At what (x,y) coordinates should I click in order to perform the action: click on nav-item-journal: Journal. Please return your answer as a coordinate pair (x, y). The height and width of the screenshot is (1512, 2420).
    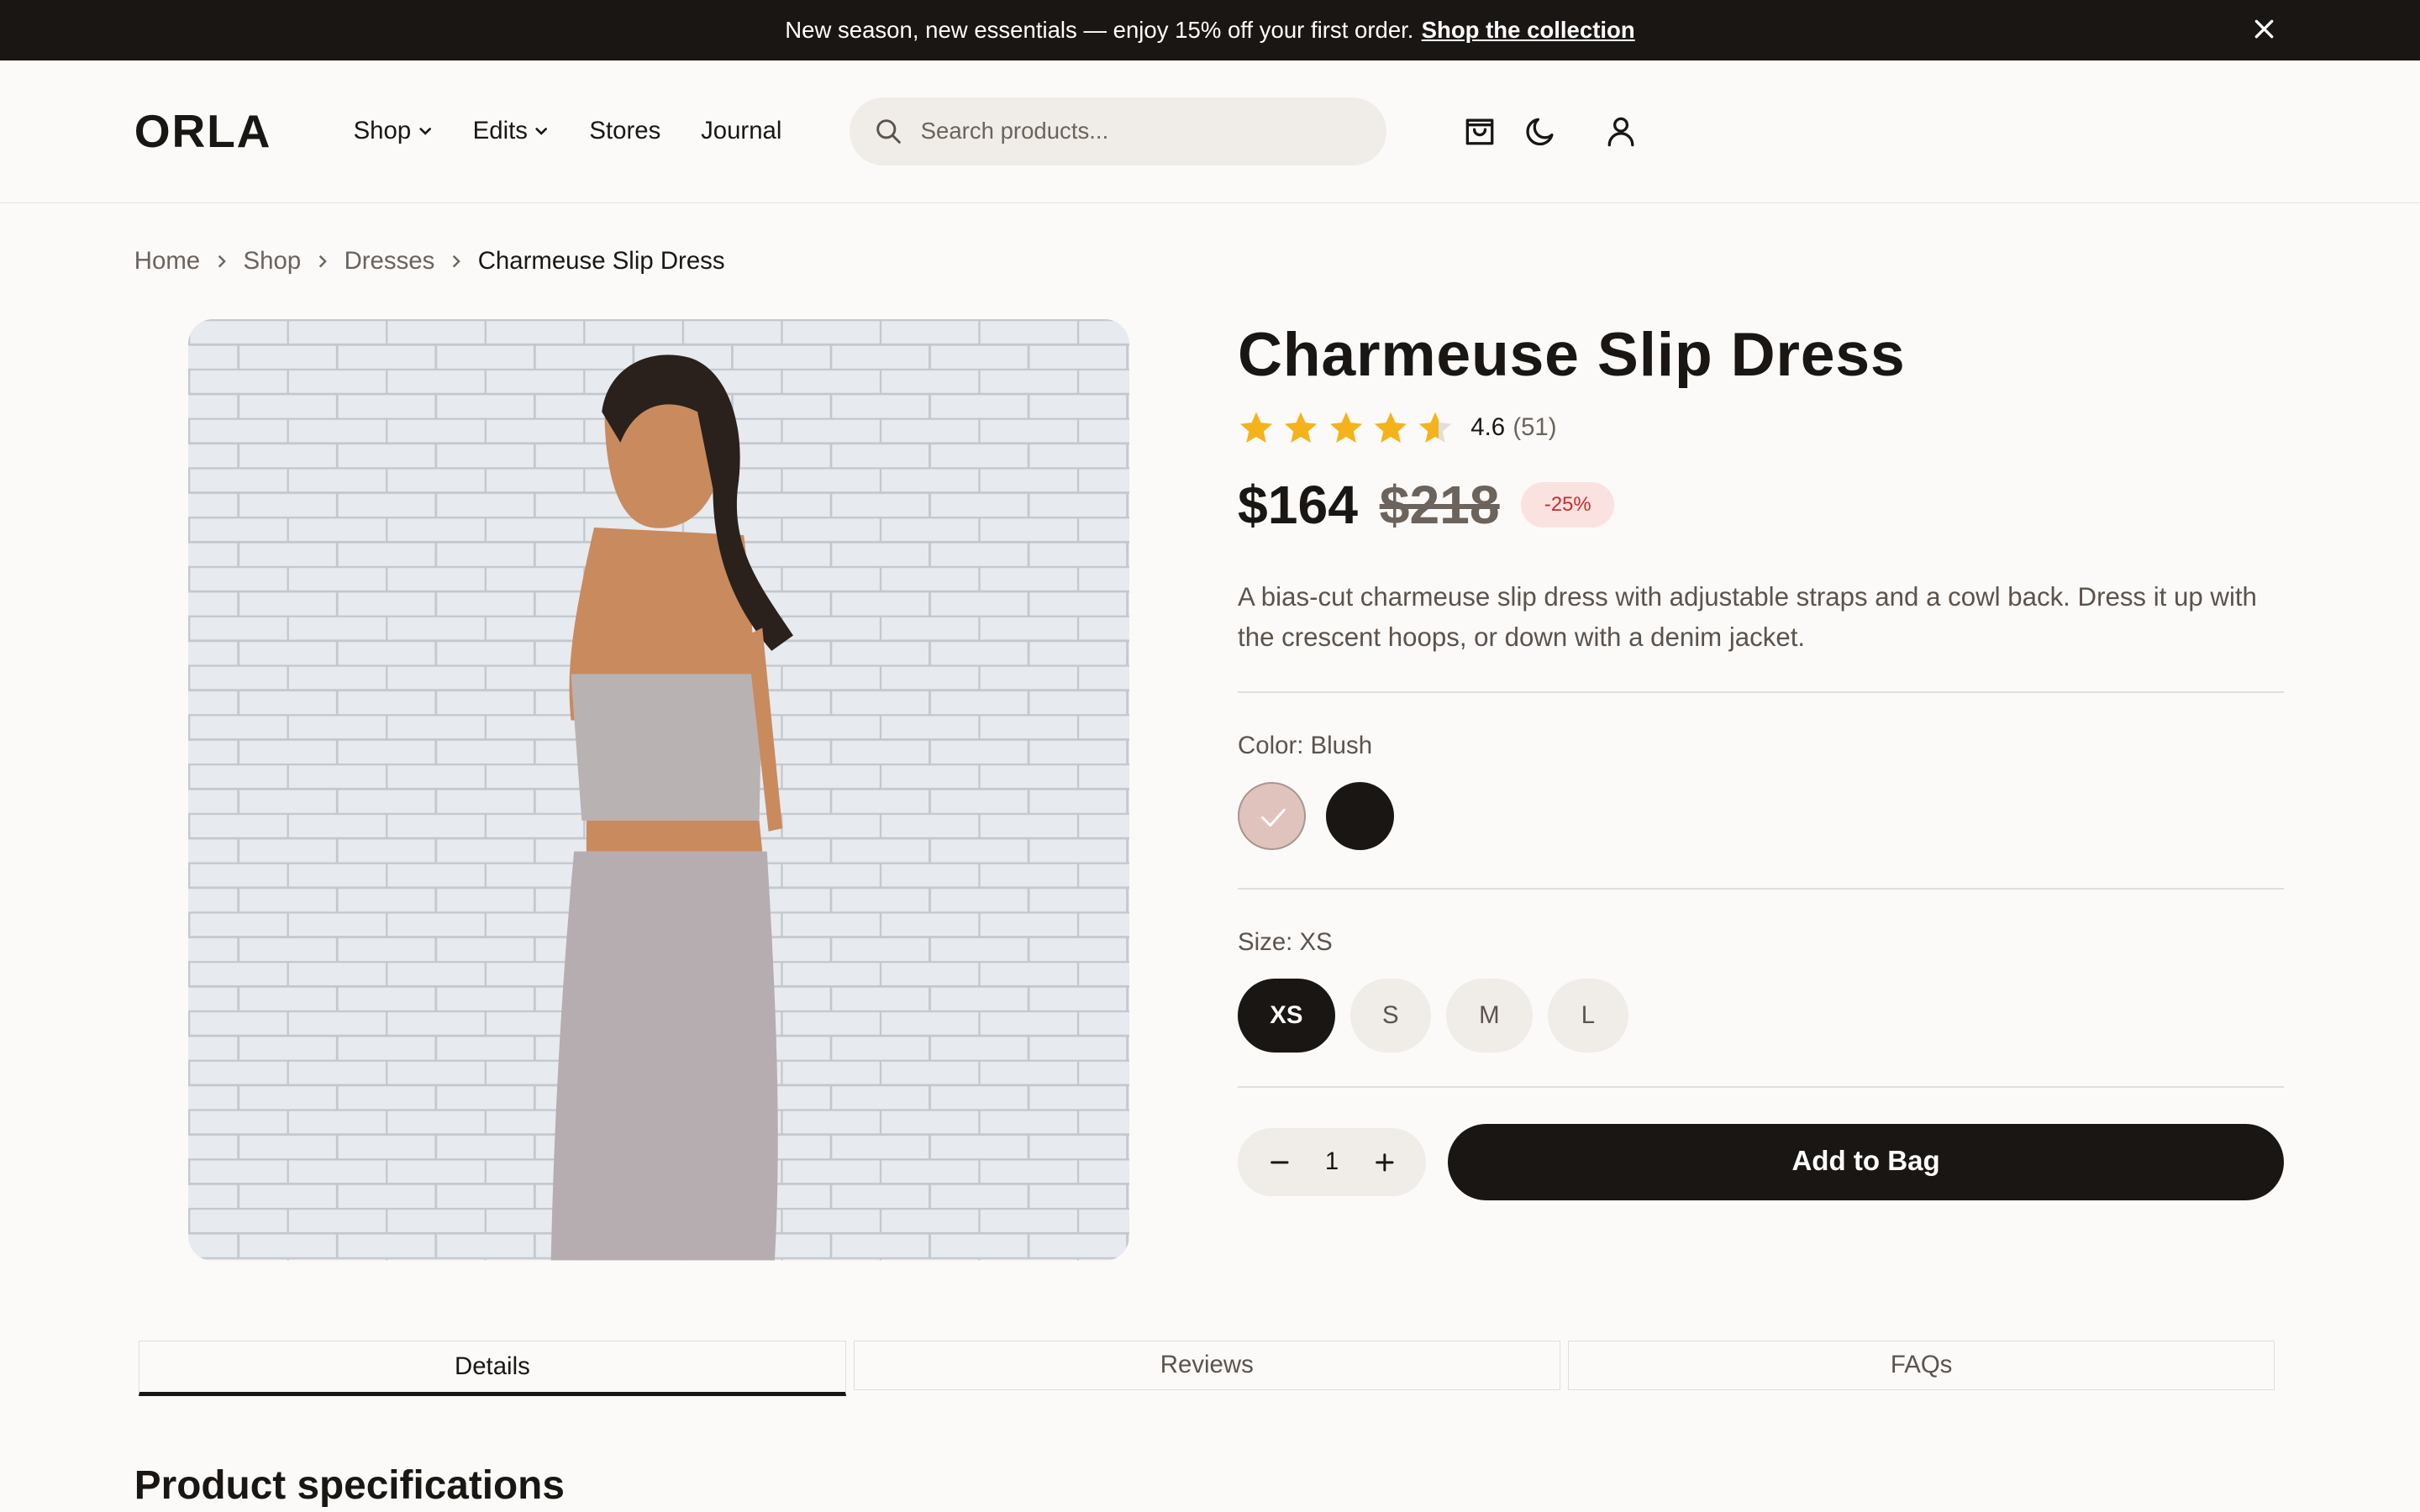
    Looking at the image, I should click on (741, 131).